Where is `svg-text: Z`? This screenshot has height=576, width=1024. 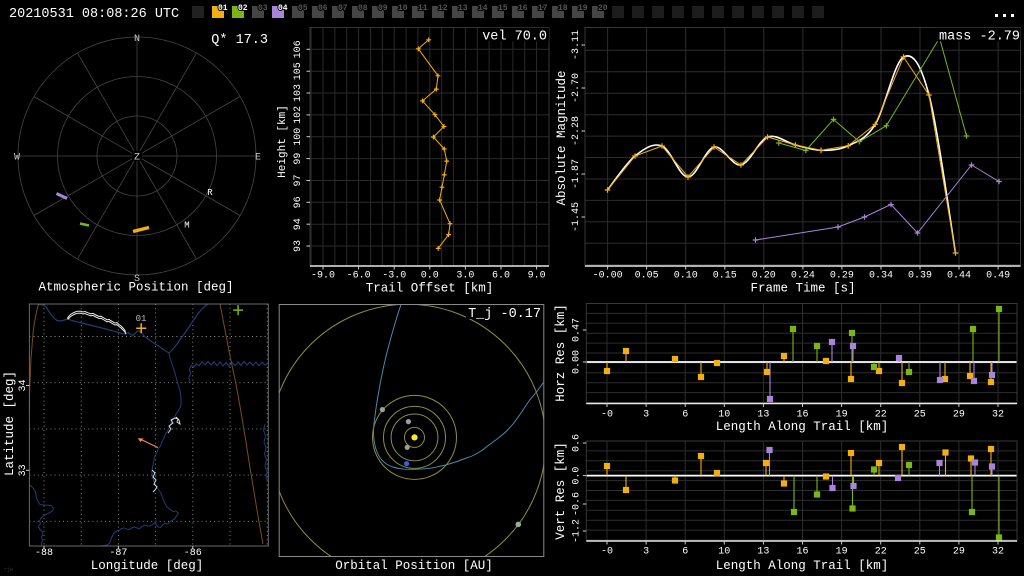
svg-text: Z is located at coordinates (137, 158).